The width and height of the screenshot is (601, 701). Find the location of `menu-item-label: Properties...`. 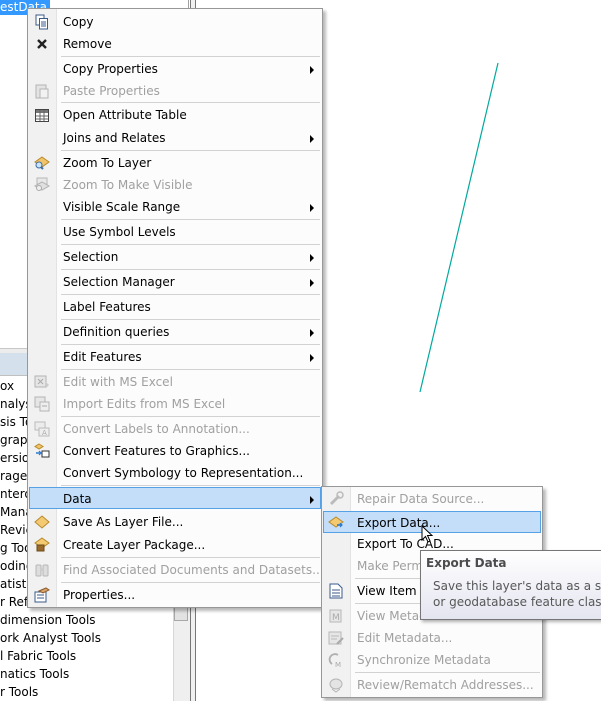

menu-item-label: Properties... is located at coordinates (99, 595).